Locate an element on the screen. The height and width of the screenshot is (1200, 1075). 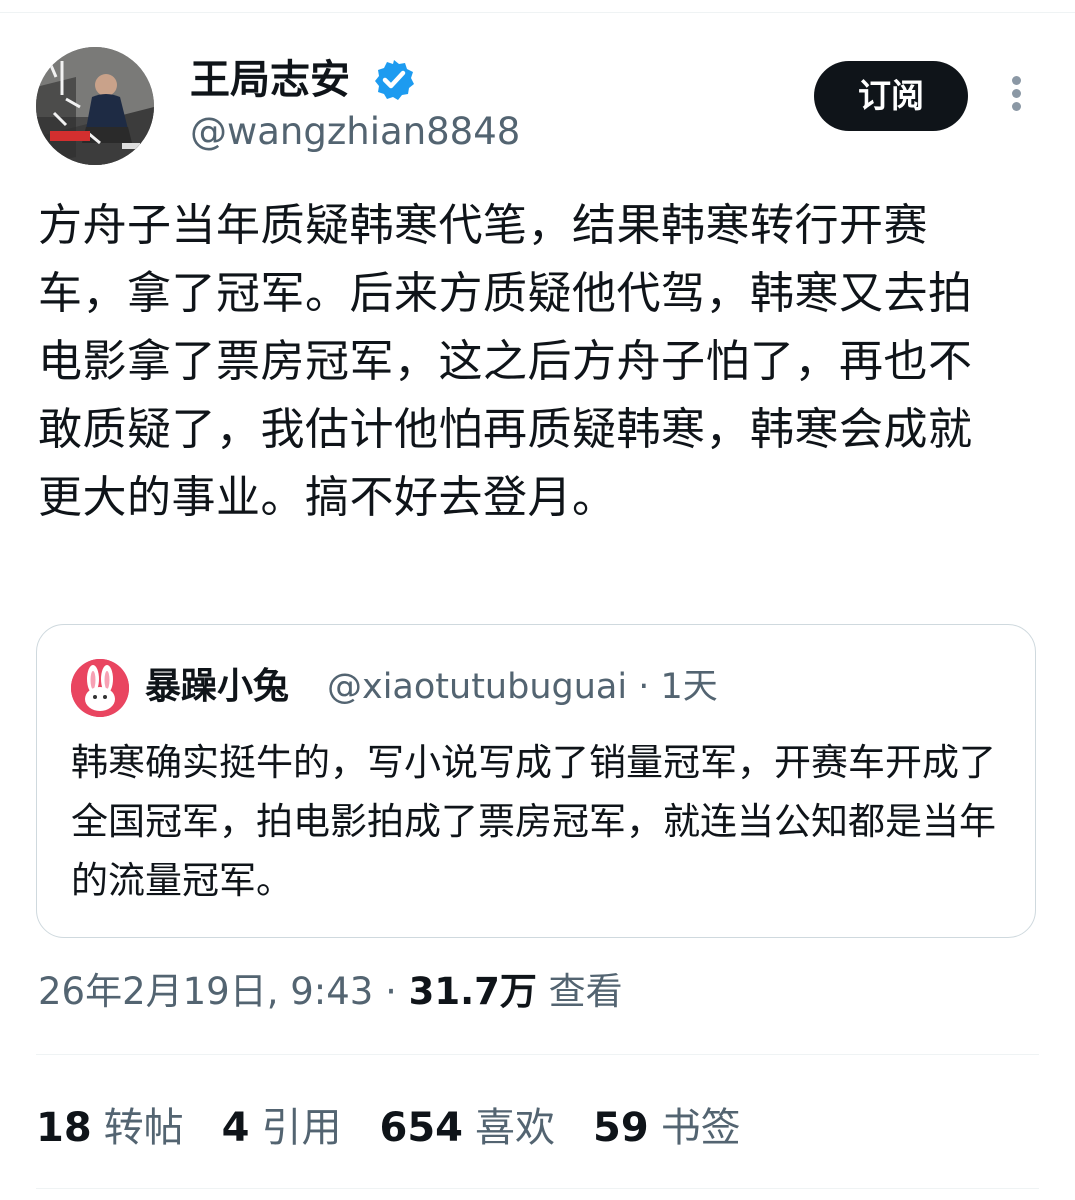
retweets-count: 18 is located at coordinates (64, 1128).